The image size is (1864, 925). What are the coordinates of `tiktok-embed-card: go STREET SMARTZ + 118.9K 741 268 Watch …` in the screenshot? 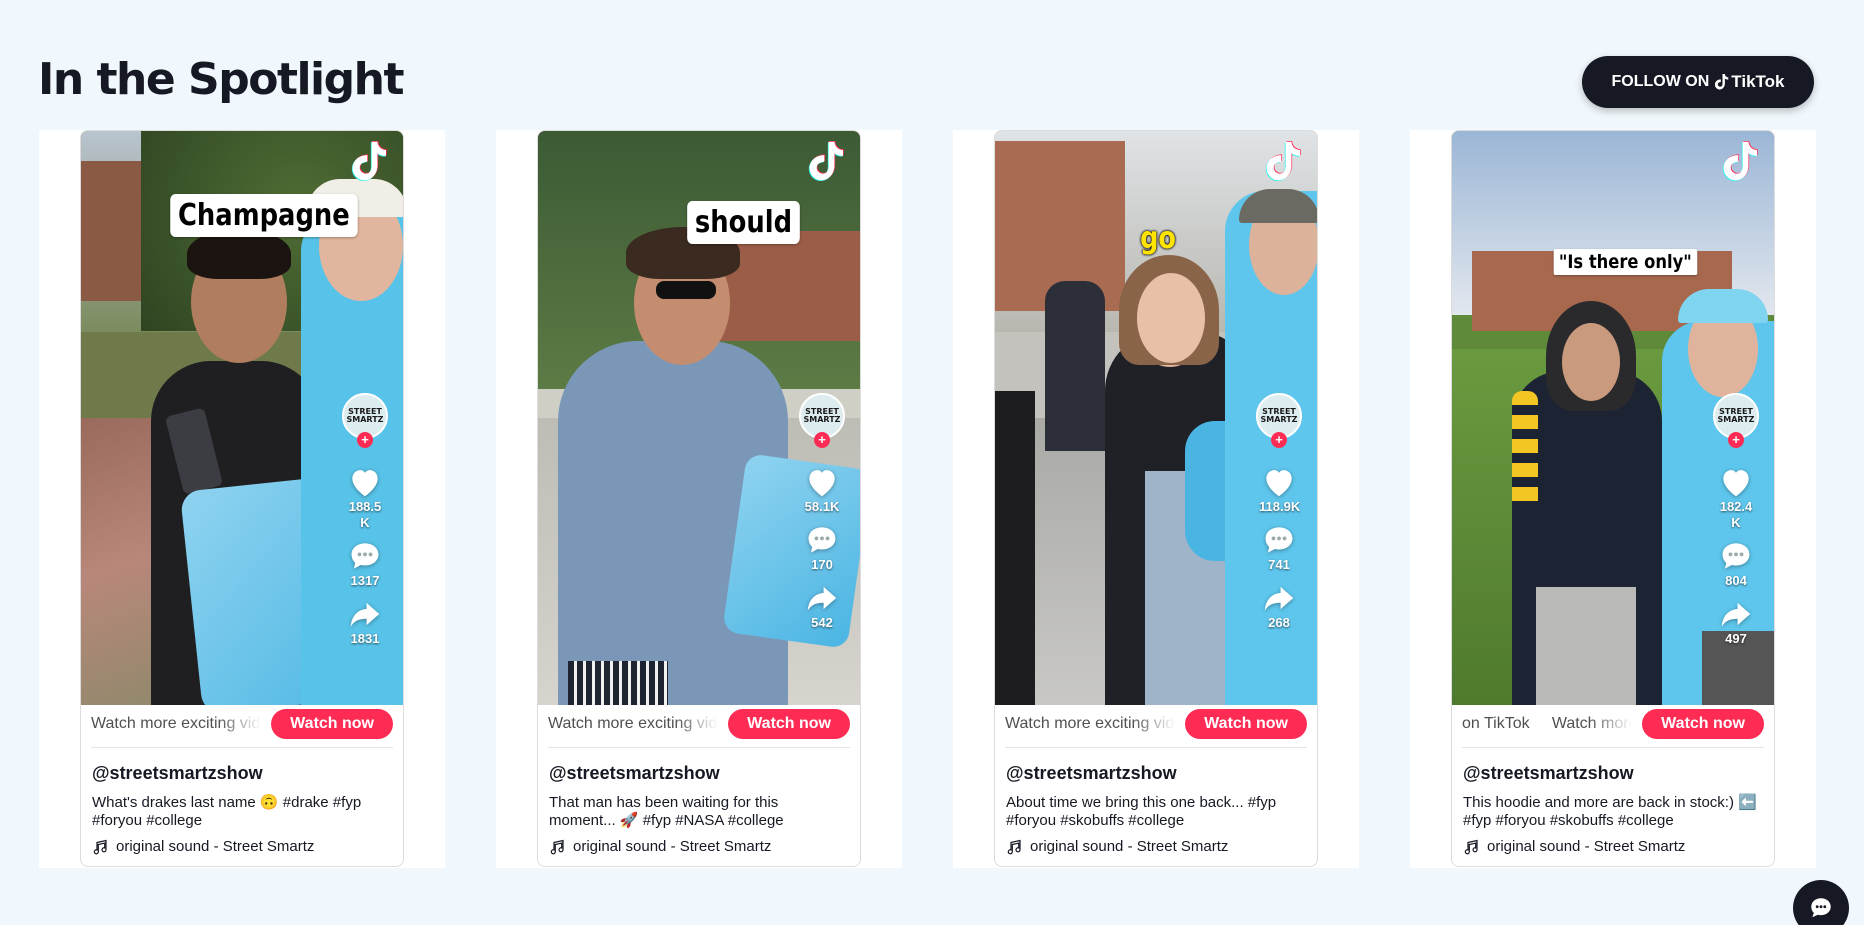 It's located at (1156, 498).